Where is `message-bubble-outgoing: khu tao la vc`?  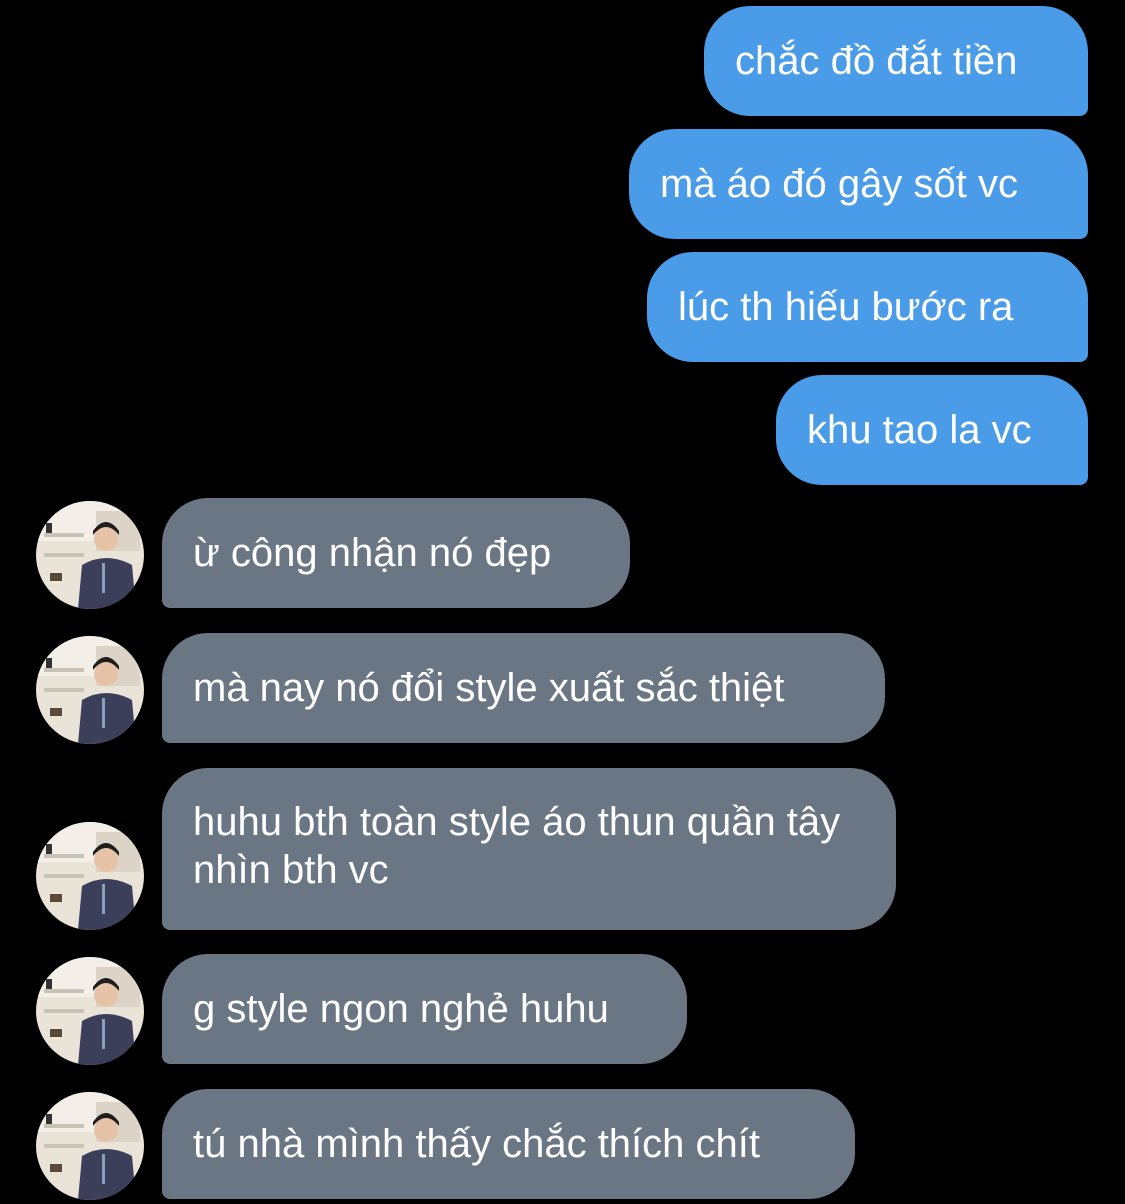 message-bubble-outgoing: khu tao la vc is located at coordinates (932, 430).